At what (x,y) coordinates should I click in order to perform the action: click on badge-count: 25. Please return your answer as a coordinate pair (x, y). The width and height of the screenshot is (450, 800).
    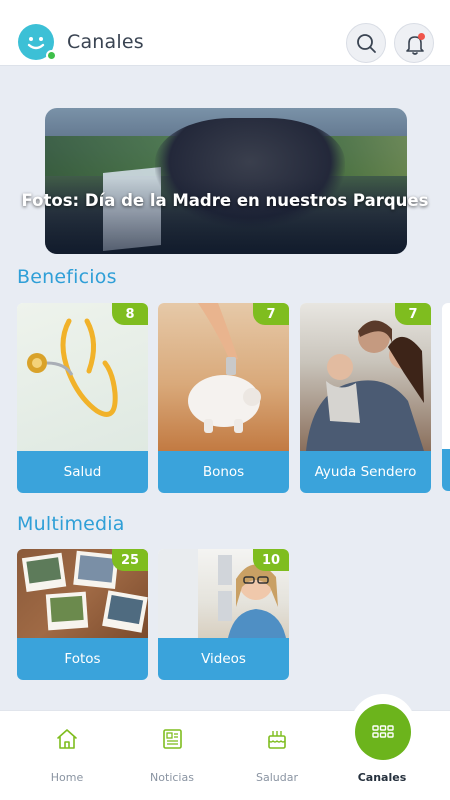
    Looking at the image, I should click on (130, 560).